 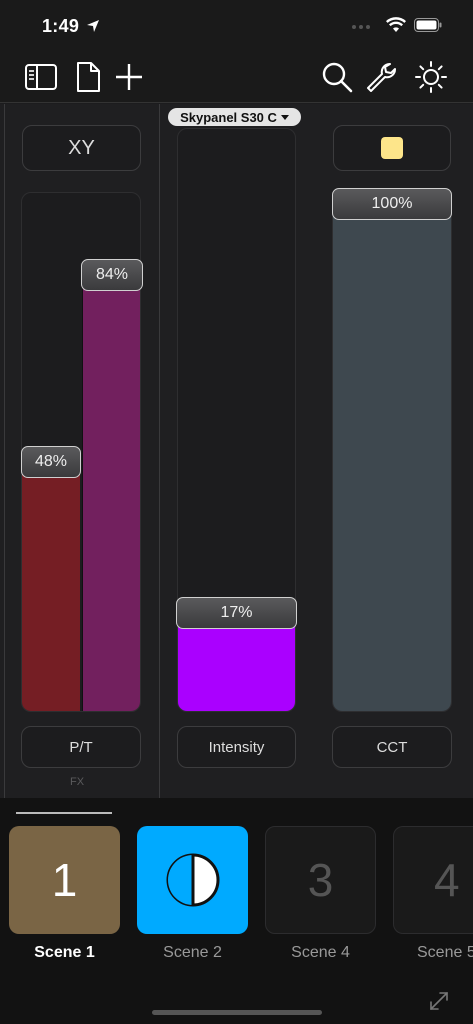 What do you see at coordinates (88, 77) in the screenshot?
I see `document-icon` at bounding box center [88, 77].